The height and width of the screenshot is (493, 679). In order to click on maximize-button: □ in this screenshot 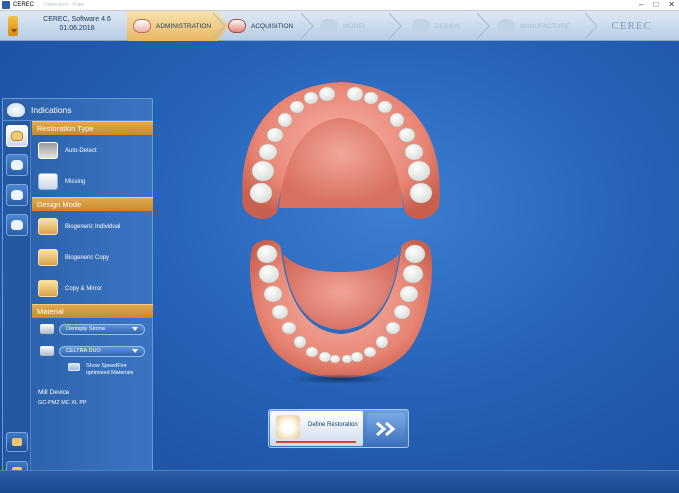, I will do `click(655, 5)`.